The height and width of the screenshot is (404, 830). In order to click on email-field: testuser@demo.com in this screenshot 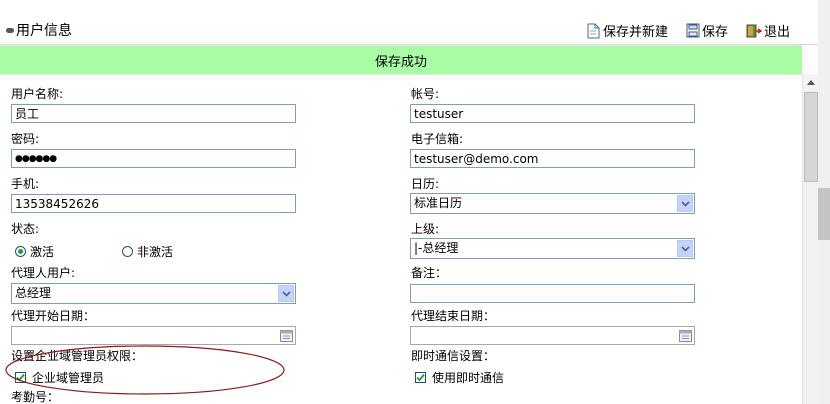, I will do `click(552, 158)`.